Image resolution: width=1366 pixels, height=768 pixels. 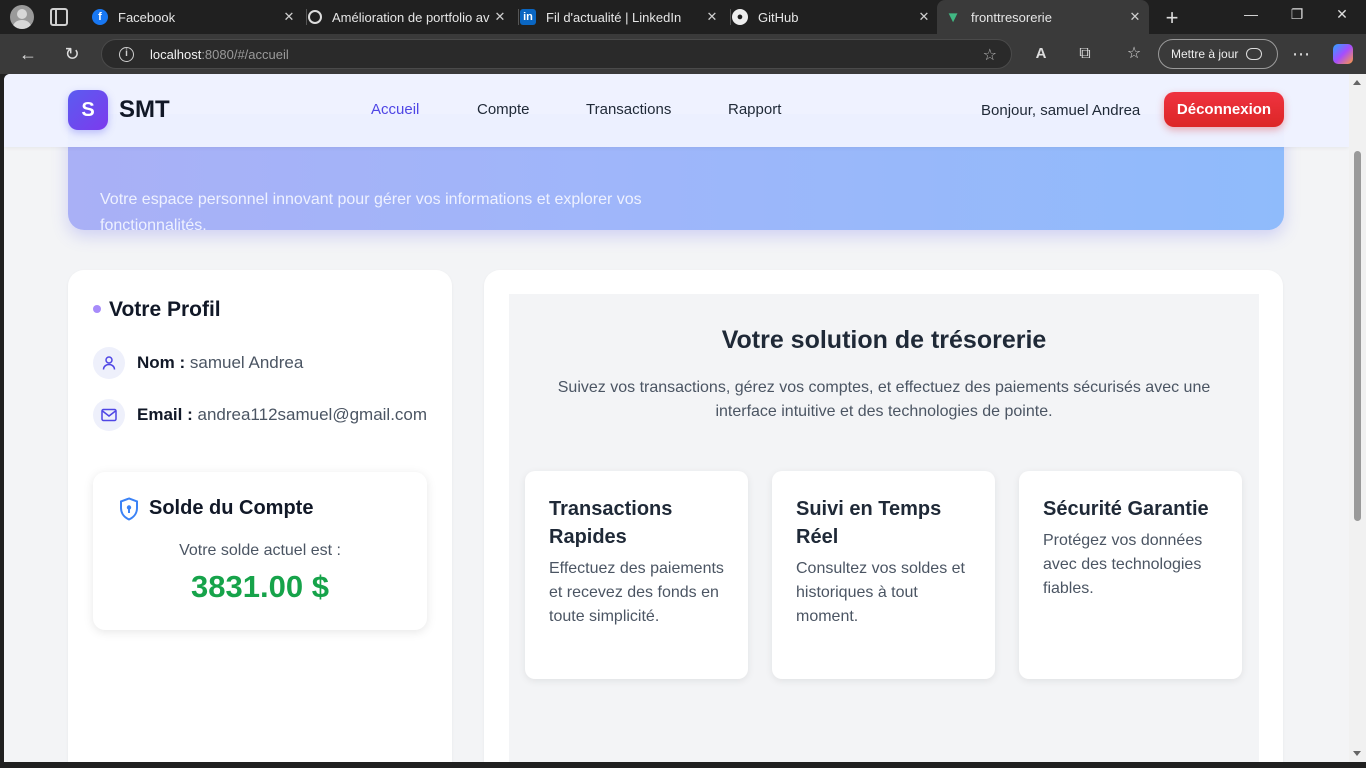 What do you see at coordinates (884, 340) in the screenshot?
I see `solution-title: Votre solution de trésorerie` at bounding box center [884, 340].